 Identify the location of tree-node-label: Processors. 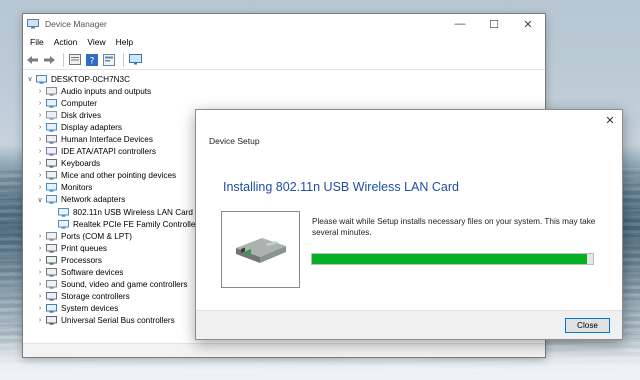
(81, 260).